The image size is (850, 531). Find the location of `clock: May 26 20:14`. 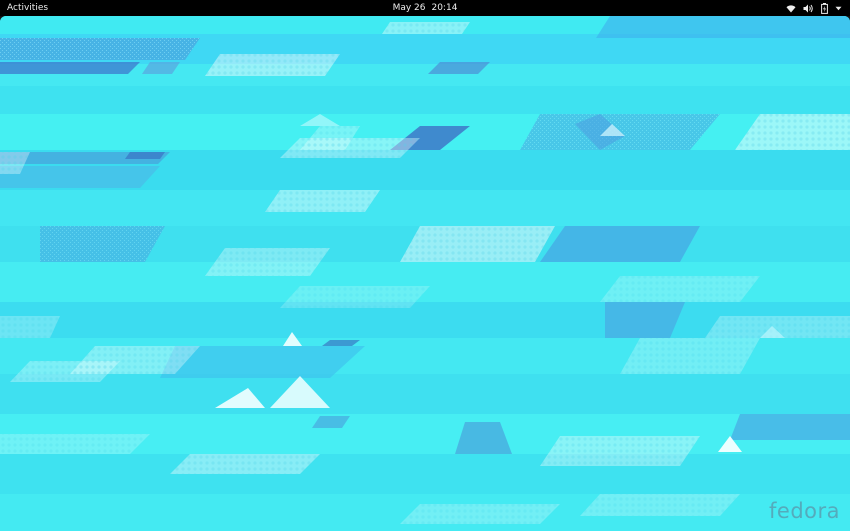

clock: May 26 20:14 is located at coordinates (425, 8).